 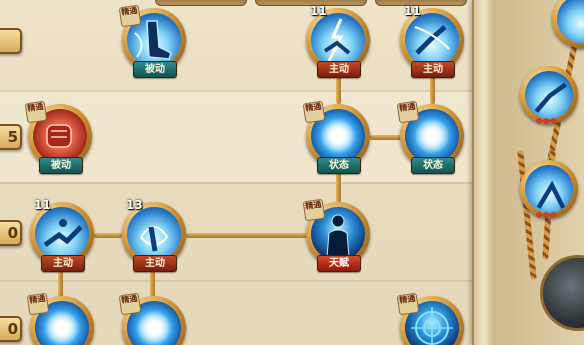 I want to click on skill-node: 精通 天赋, so click(x=336, y=235).